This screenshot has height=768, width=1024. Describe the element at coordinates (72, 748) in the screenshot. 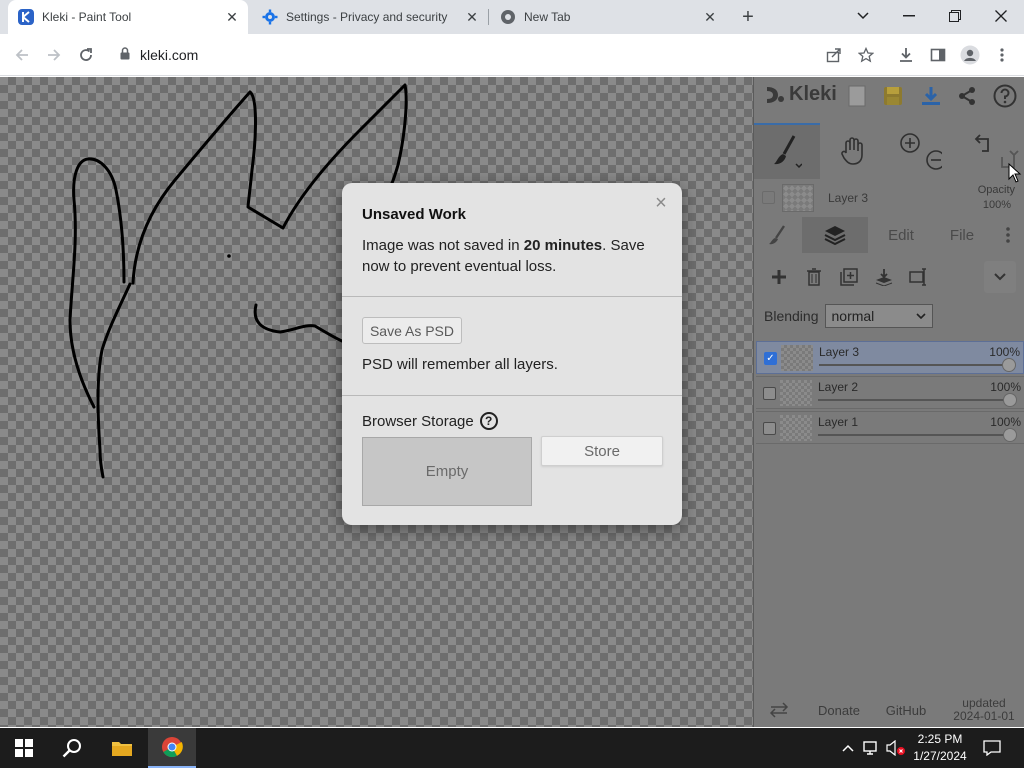

I see `search-icon` at that location.